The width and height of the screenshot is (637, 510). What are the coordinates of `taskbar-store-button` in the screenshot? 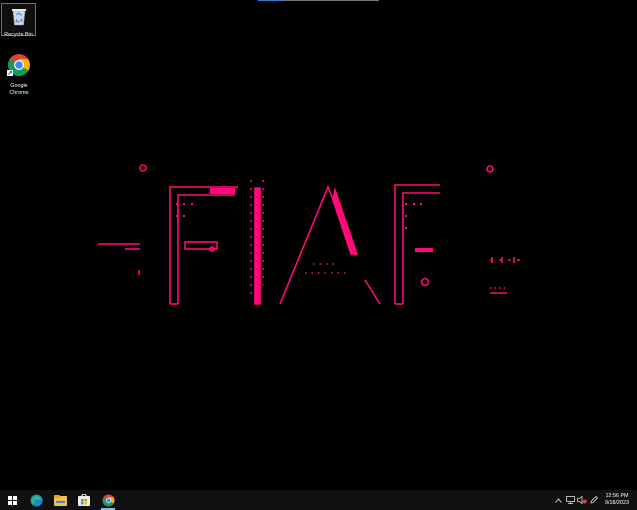 It's located at (84, 500).